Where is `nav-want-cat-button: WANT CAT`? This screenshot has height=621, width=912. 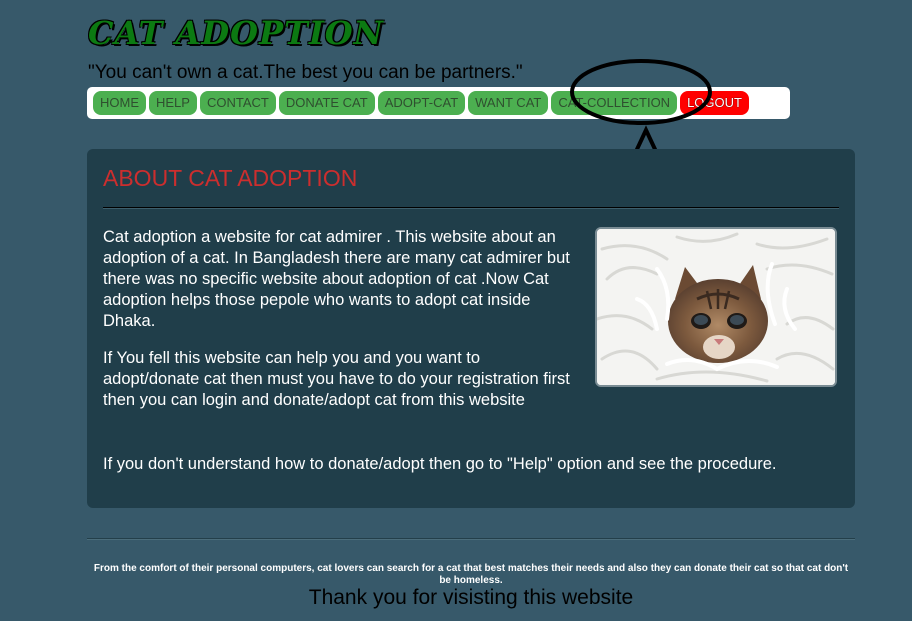 nav-want-cat-button: WANT CAT is located at coordinates (508, 103).